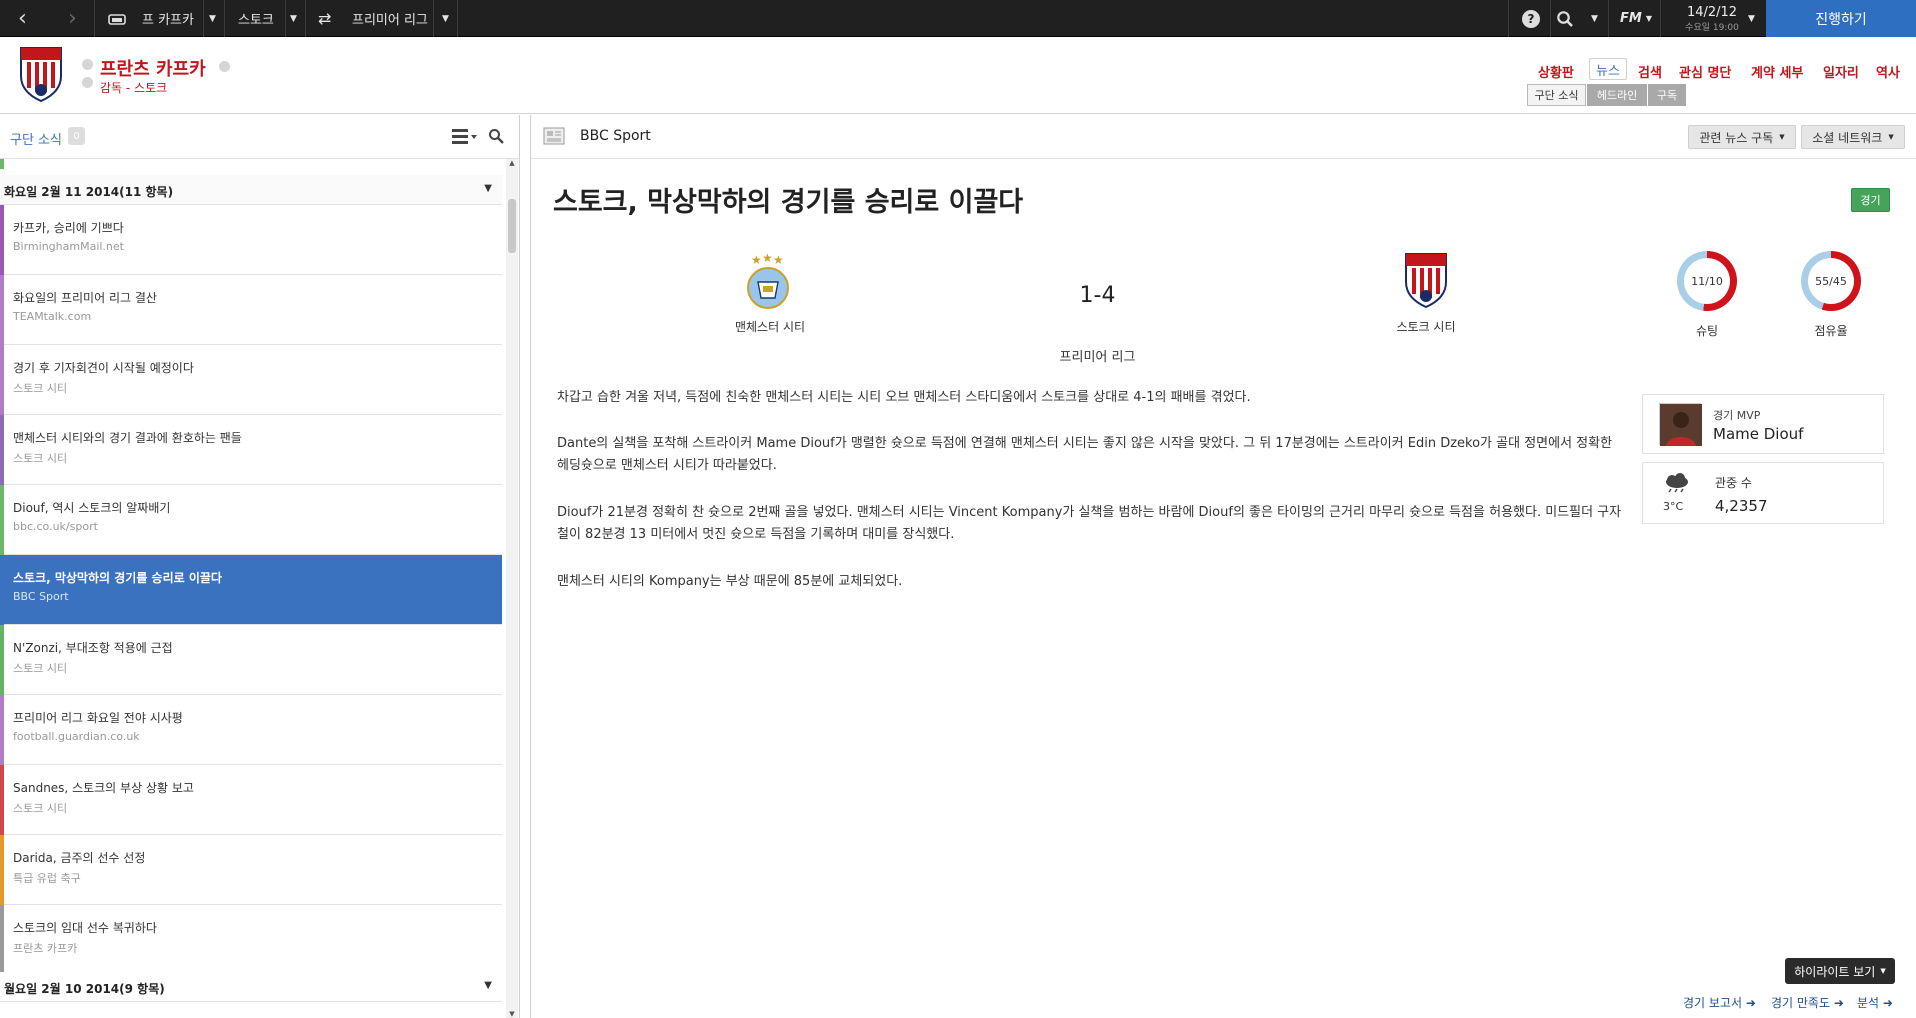  Describe the element at coordinates (1807, 1002) in the screenshot. I see `match-satisfaction-link: 경기 만족도 ➜` at that location.